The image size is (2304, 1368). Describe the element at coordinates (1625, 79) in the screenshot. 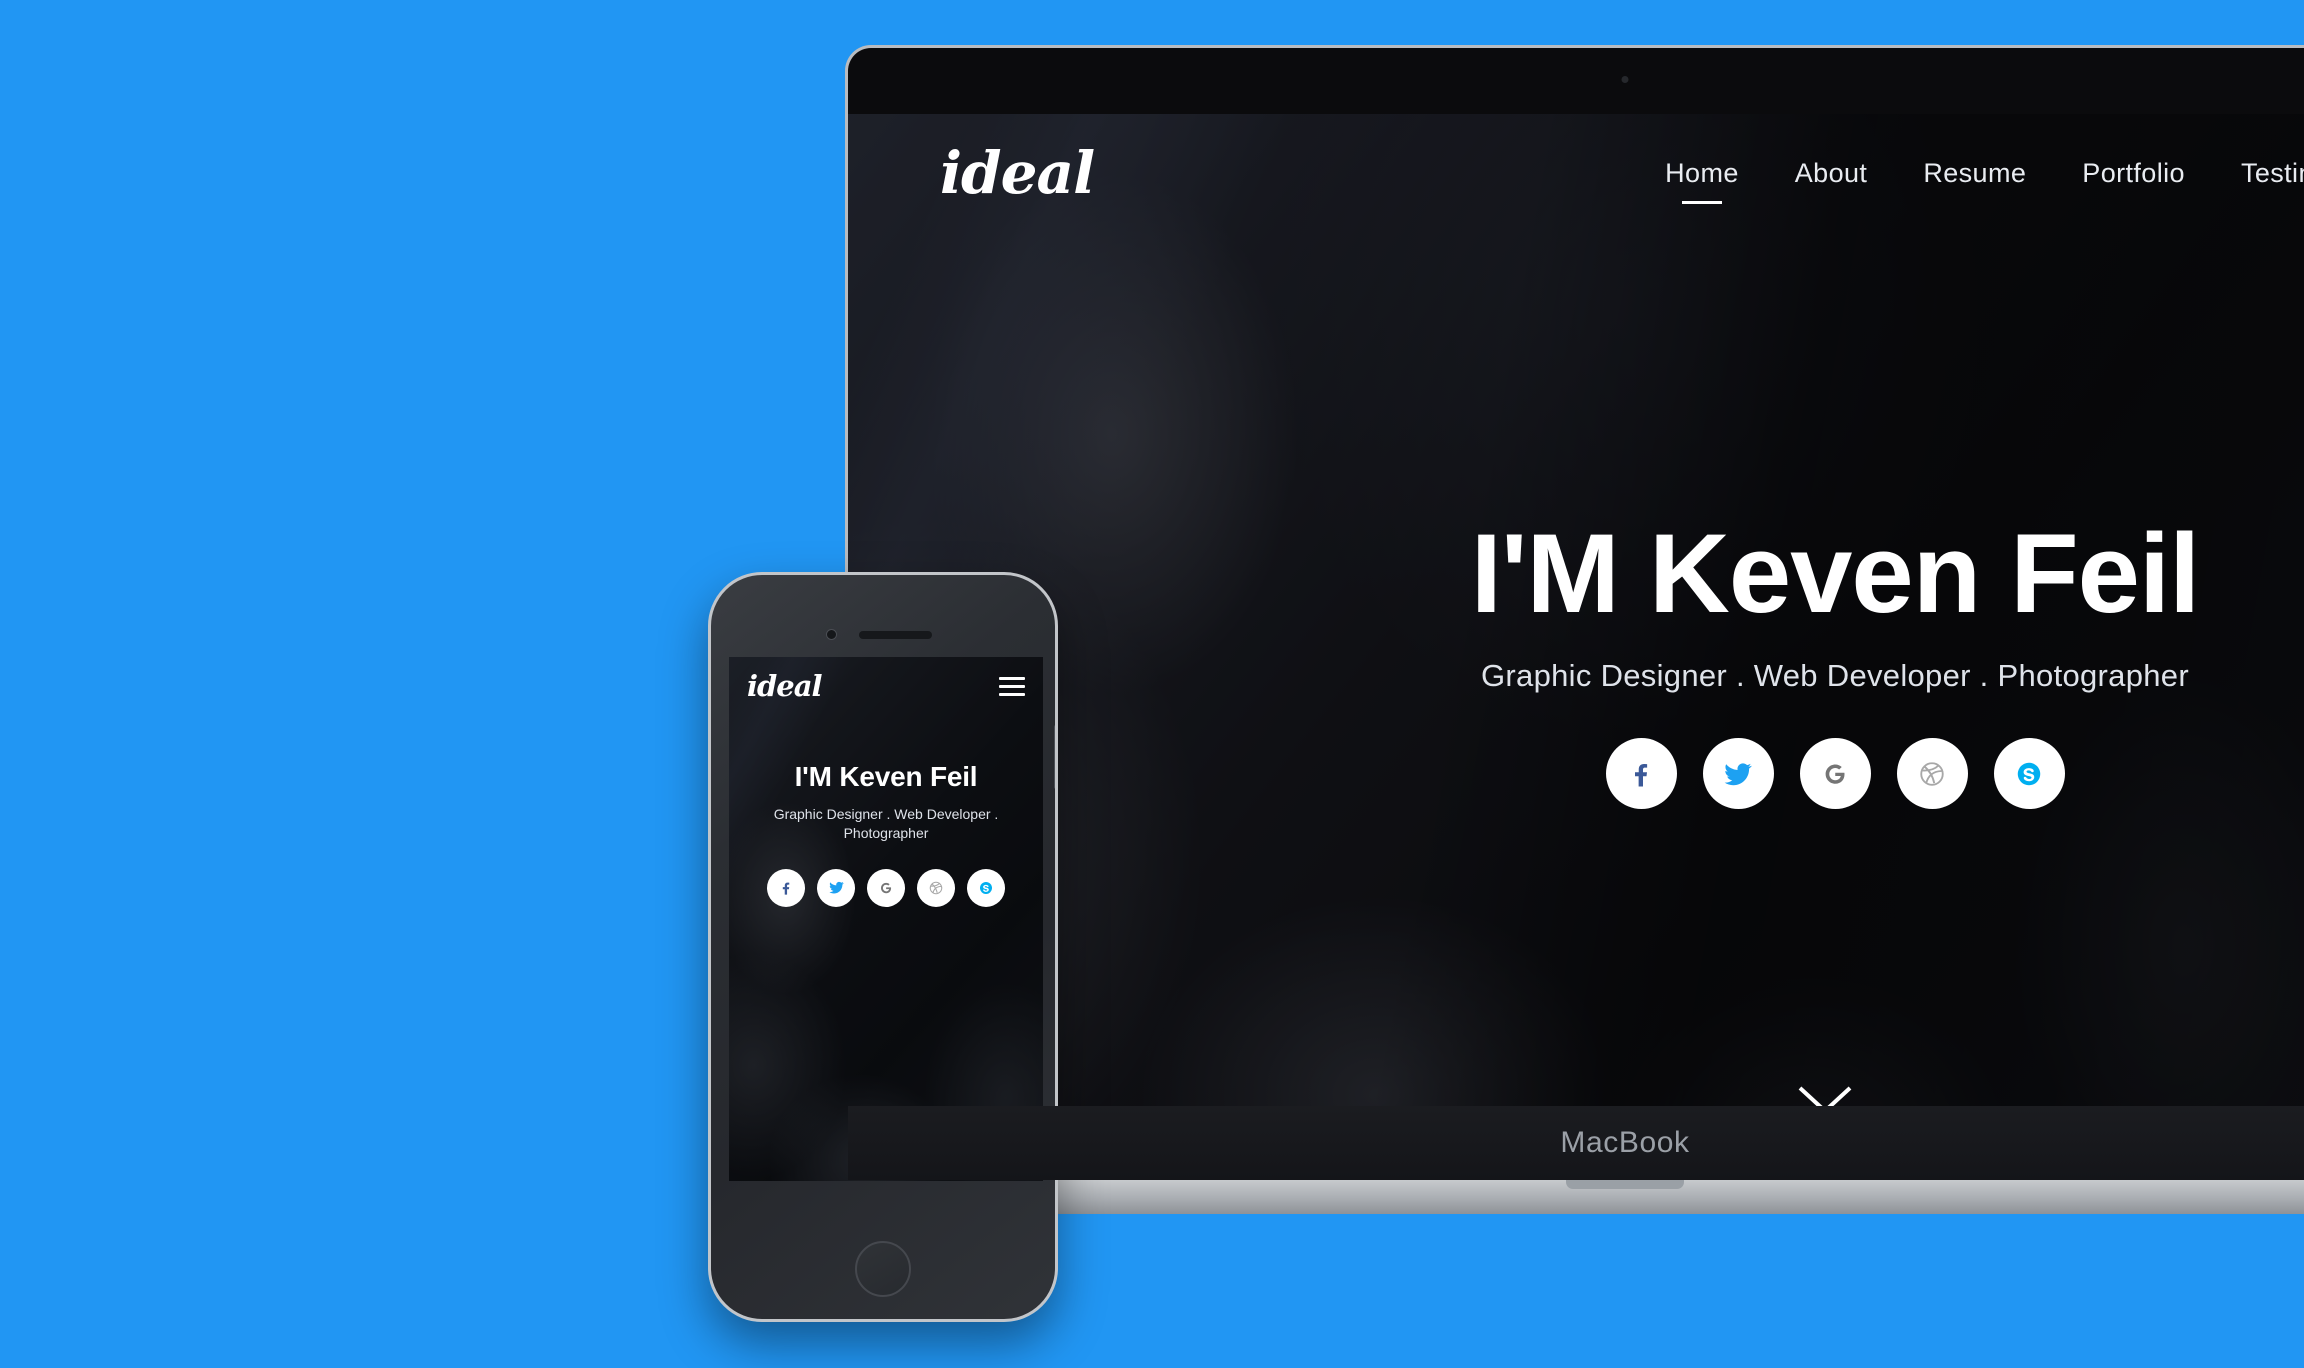

I see `webcam-icon` at that location.